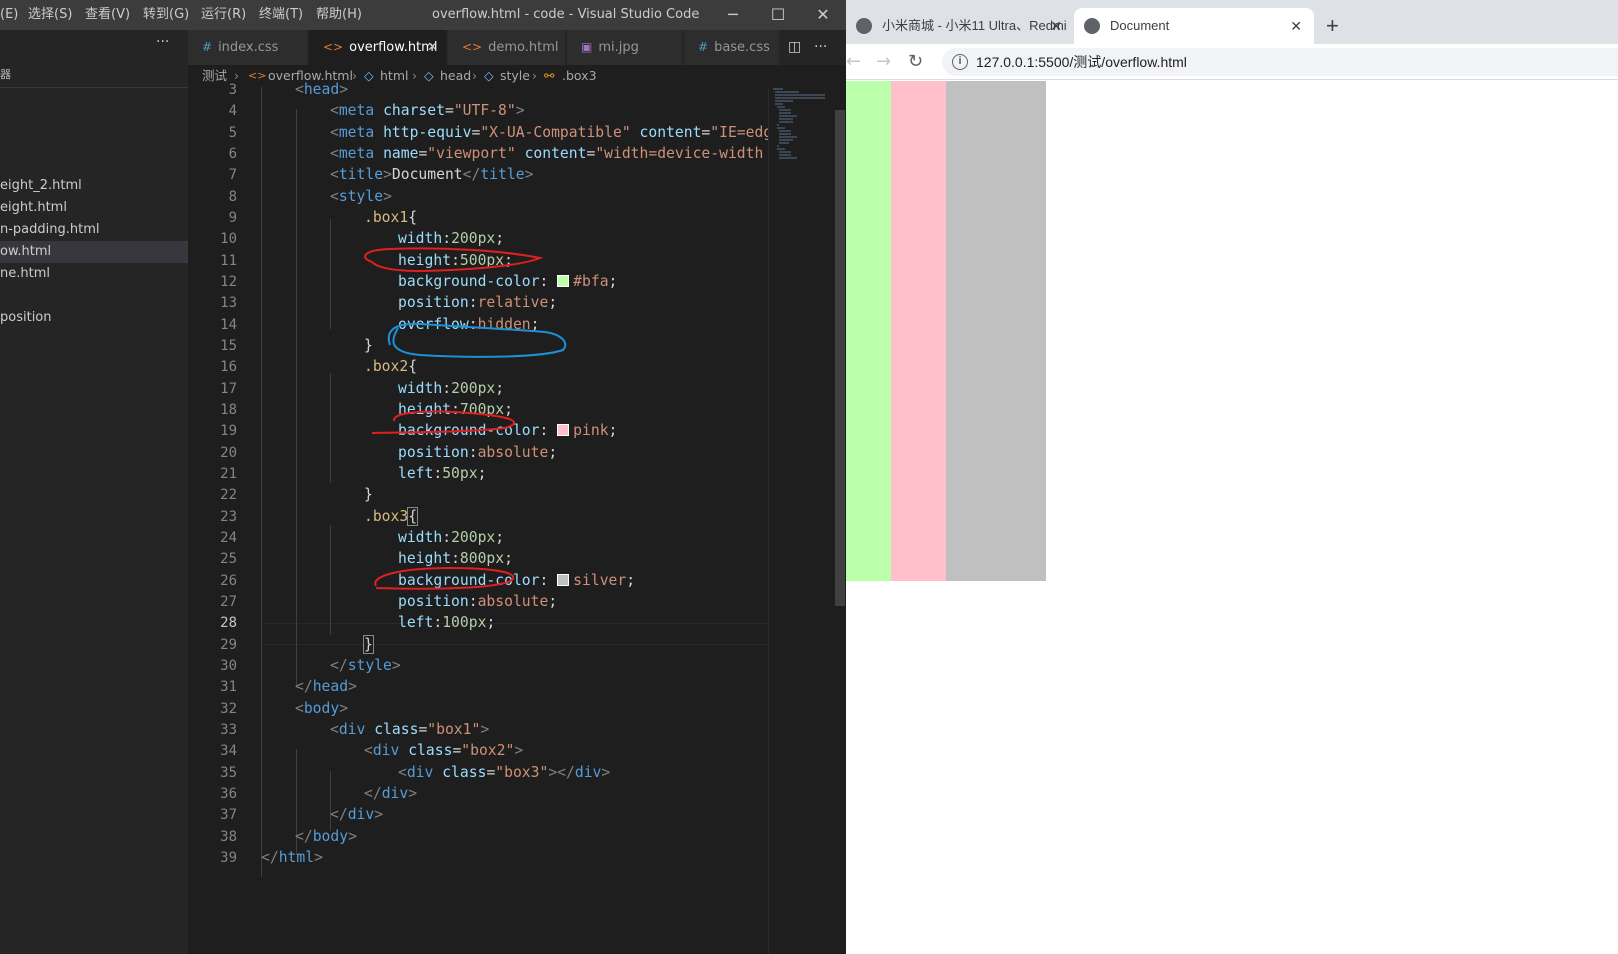 This screenshot has width=1618, height=954. Describe the element at coordinates (1140, 25) in the screenshot. I see `browser-tab-title: Document` at that location.